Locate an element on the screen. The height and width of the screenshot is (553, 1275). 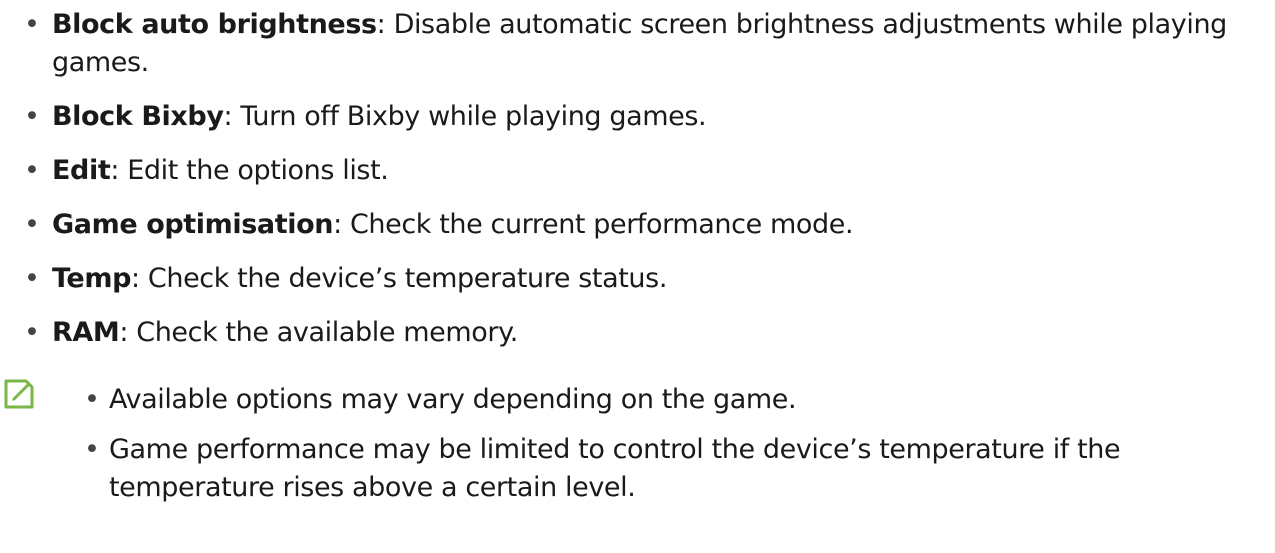
list-item: • RAM: Check the available memory. is located at coordinates (616, 333).